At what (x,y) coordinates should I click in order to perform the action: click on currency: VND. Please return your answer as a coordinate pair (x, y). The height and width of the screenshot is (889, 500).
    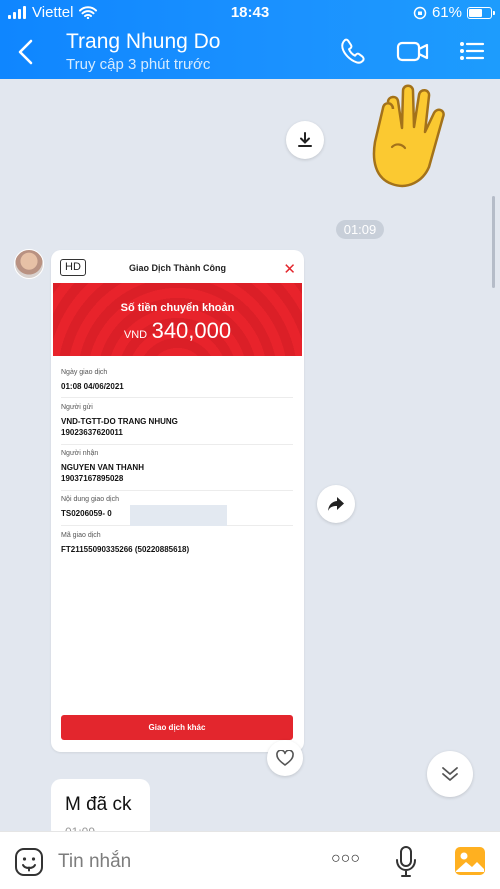
    Looking at the image, I should click on (135, 335).